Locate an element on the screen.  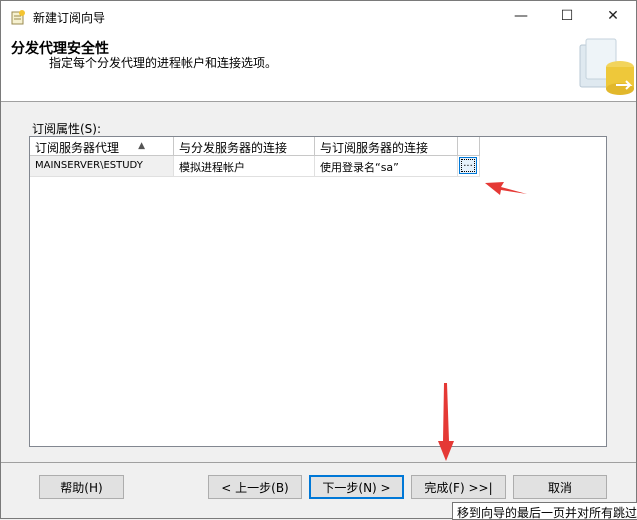
column-header-subscriber-agent: 订阅服务器代理 ▲ is located at coordinates (102, 146).